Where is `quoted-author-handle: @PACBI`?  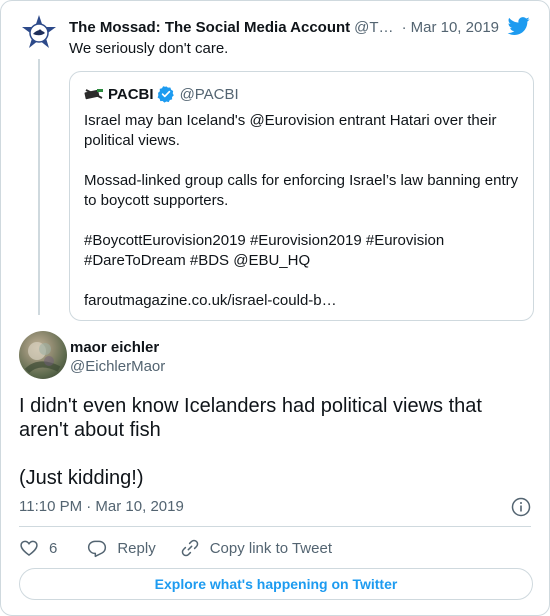
quoted-author-handle: @PACBI is located at coordinates (209, 94).